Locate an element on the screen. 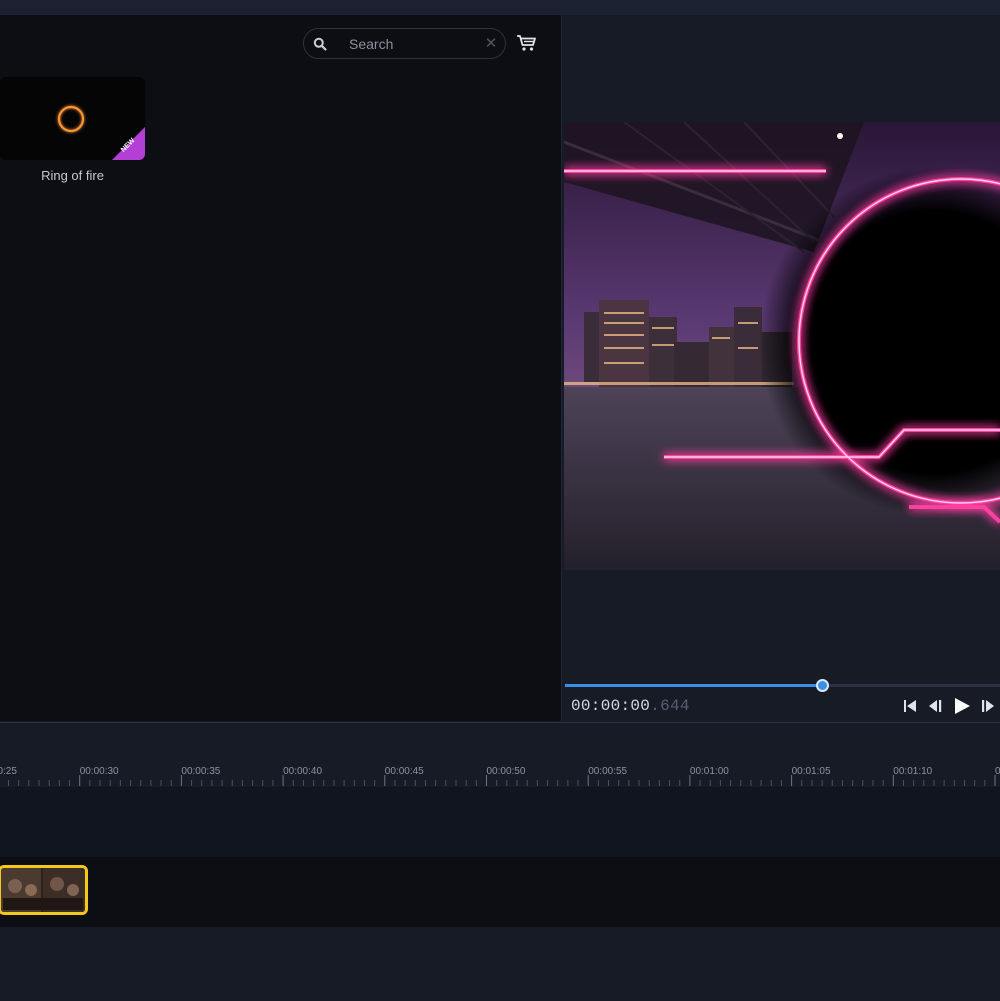  effect-tile-ring-of-fire: NEW is located at coordinates (72, 118).